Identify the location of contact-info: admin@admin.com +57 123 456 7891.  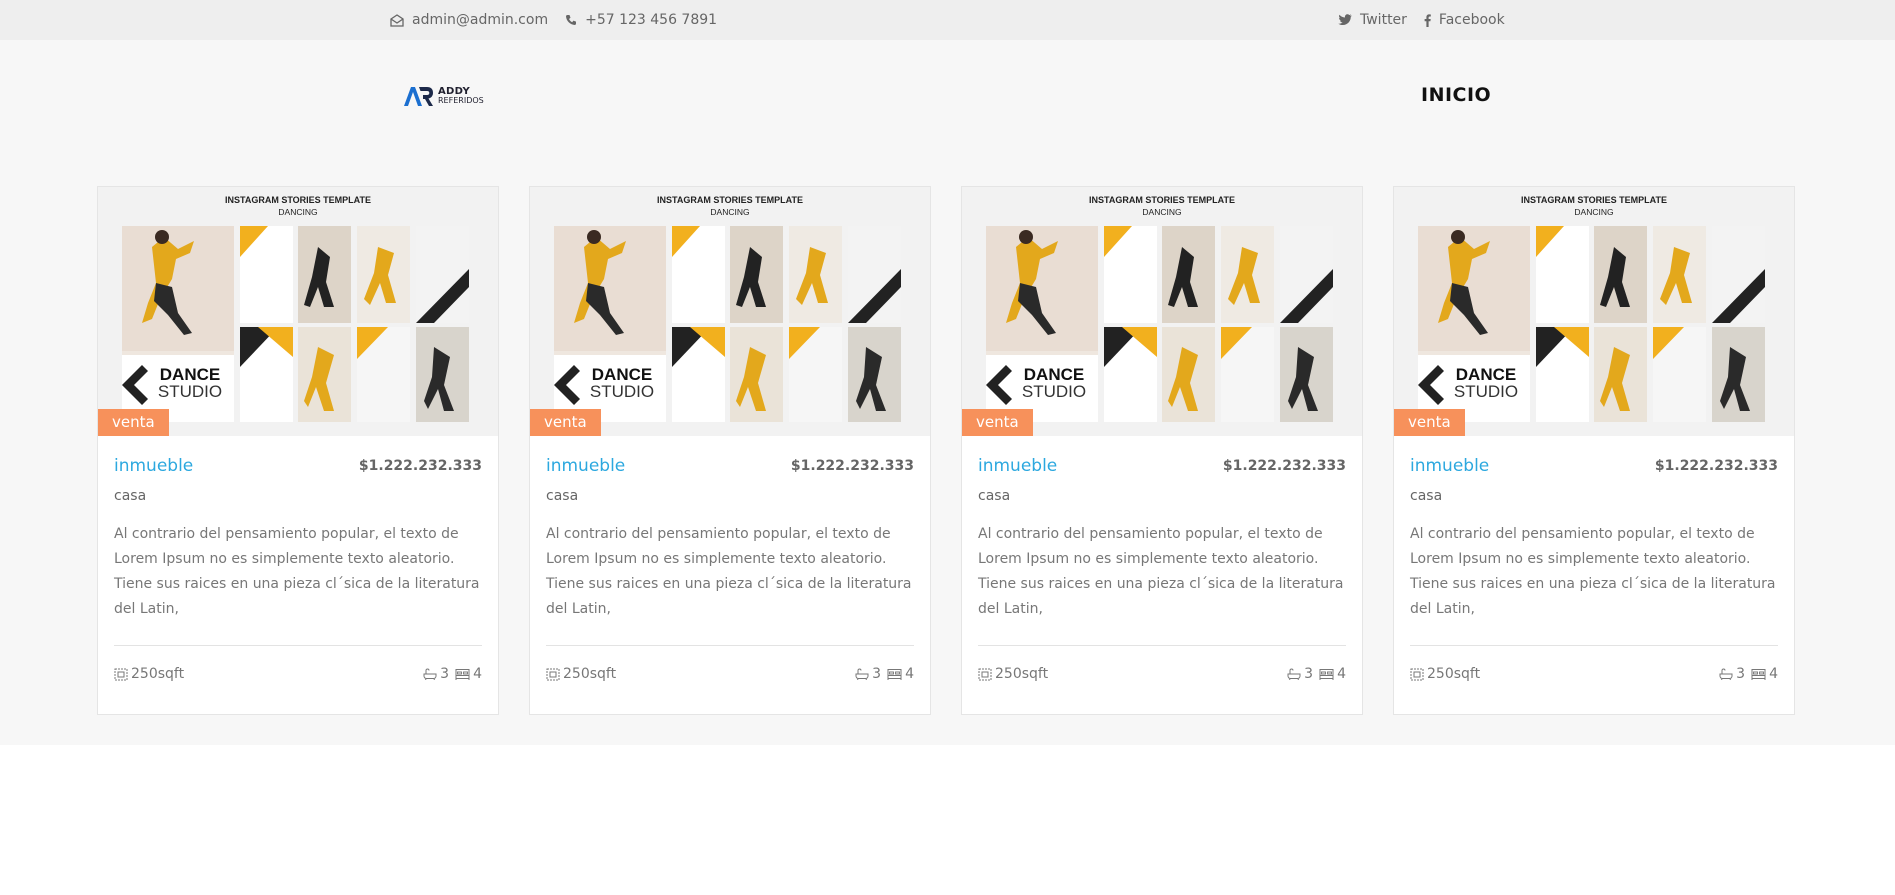
(553, 20).